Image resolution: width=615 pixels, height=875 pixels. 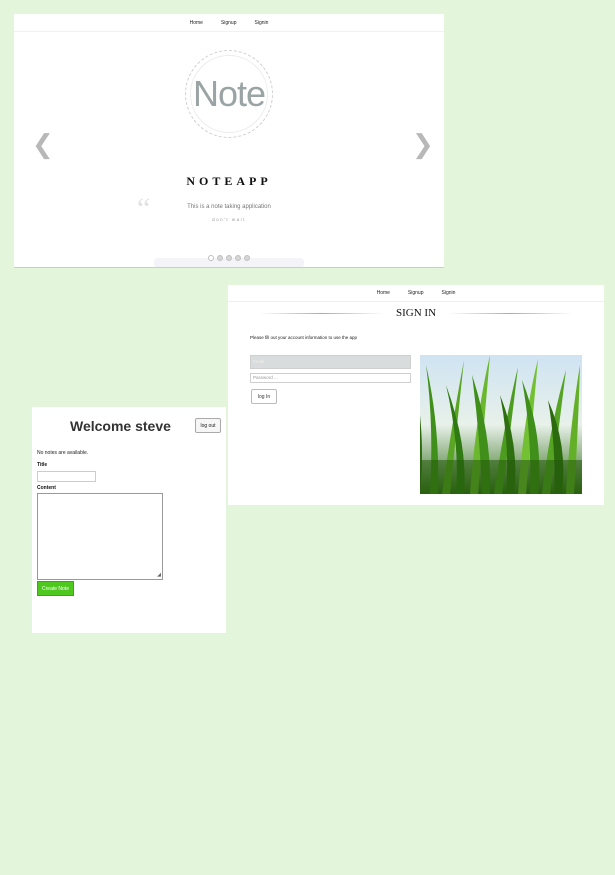 I want to click on carousel-indicators, so click(x=229, y=258).